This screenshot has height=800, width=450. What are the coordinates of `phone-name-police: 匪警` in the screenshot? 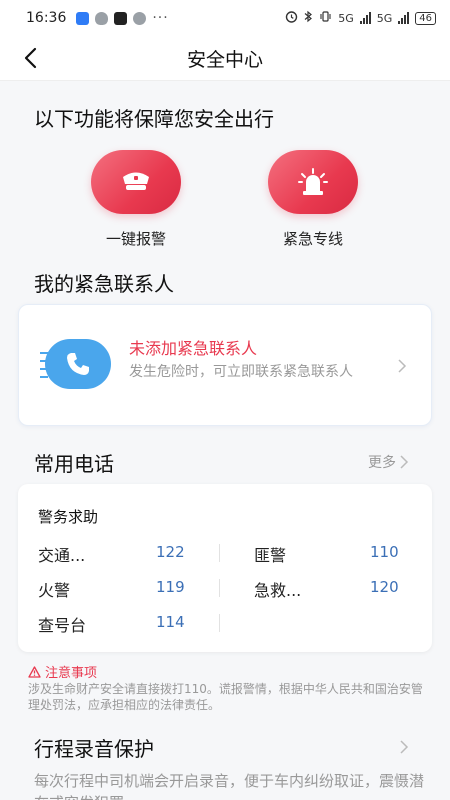 It's located at (270, 555).